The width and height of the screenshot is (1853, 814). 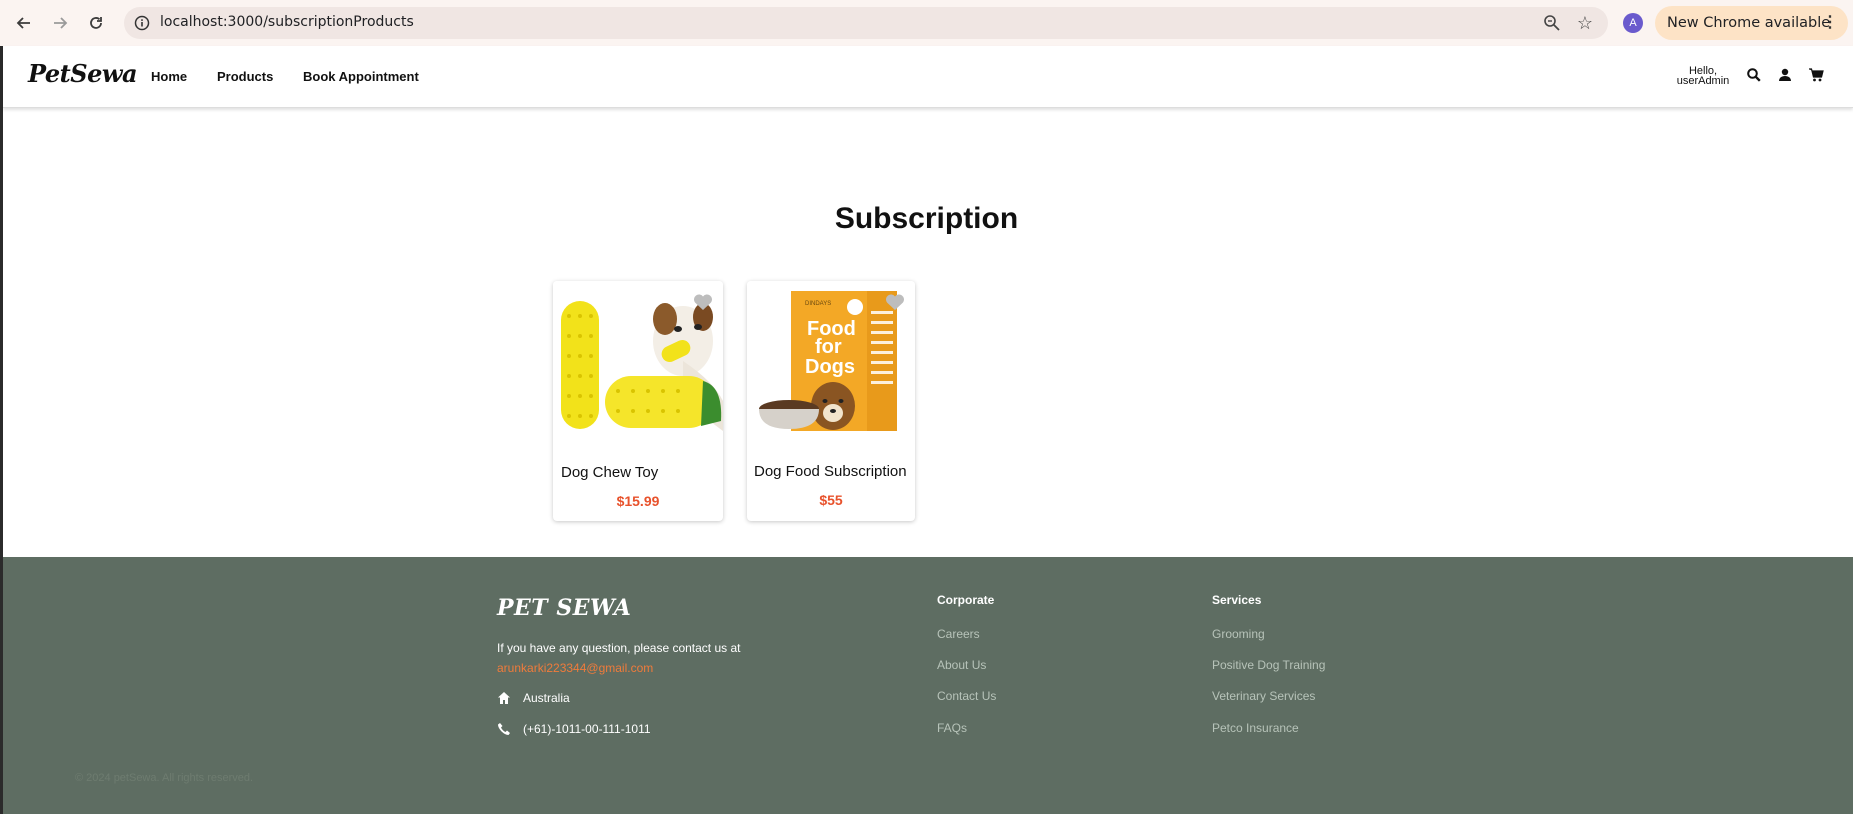 What do you see at coordinates (866, 23) in the screenshot?
I see `address-bar: localhost:3000/subscriptionProducts ☆` at bounding box center [866, 23].